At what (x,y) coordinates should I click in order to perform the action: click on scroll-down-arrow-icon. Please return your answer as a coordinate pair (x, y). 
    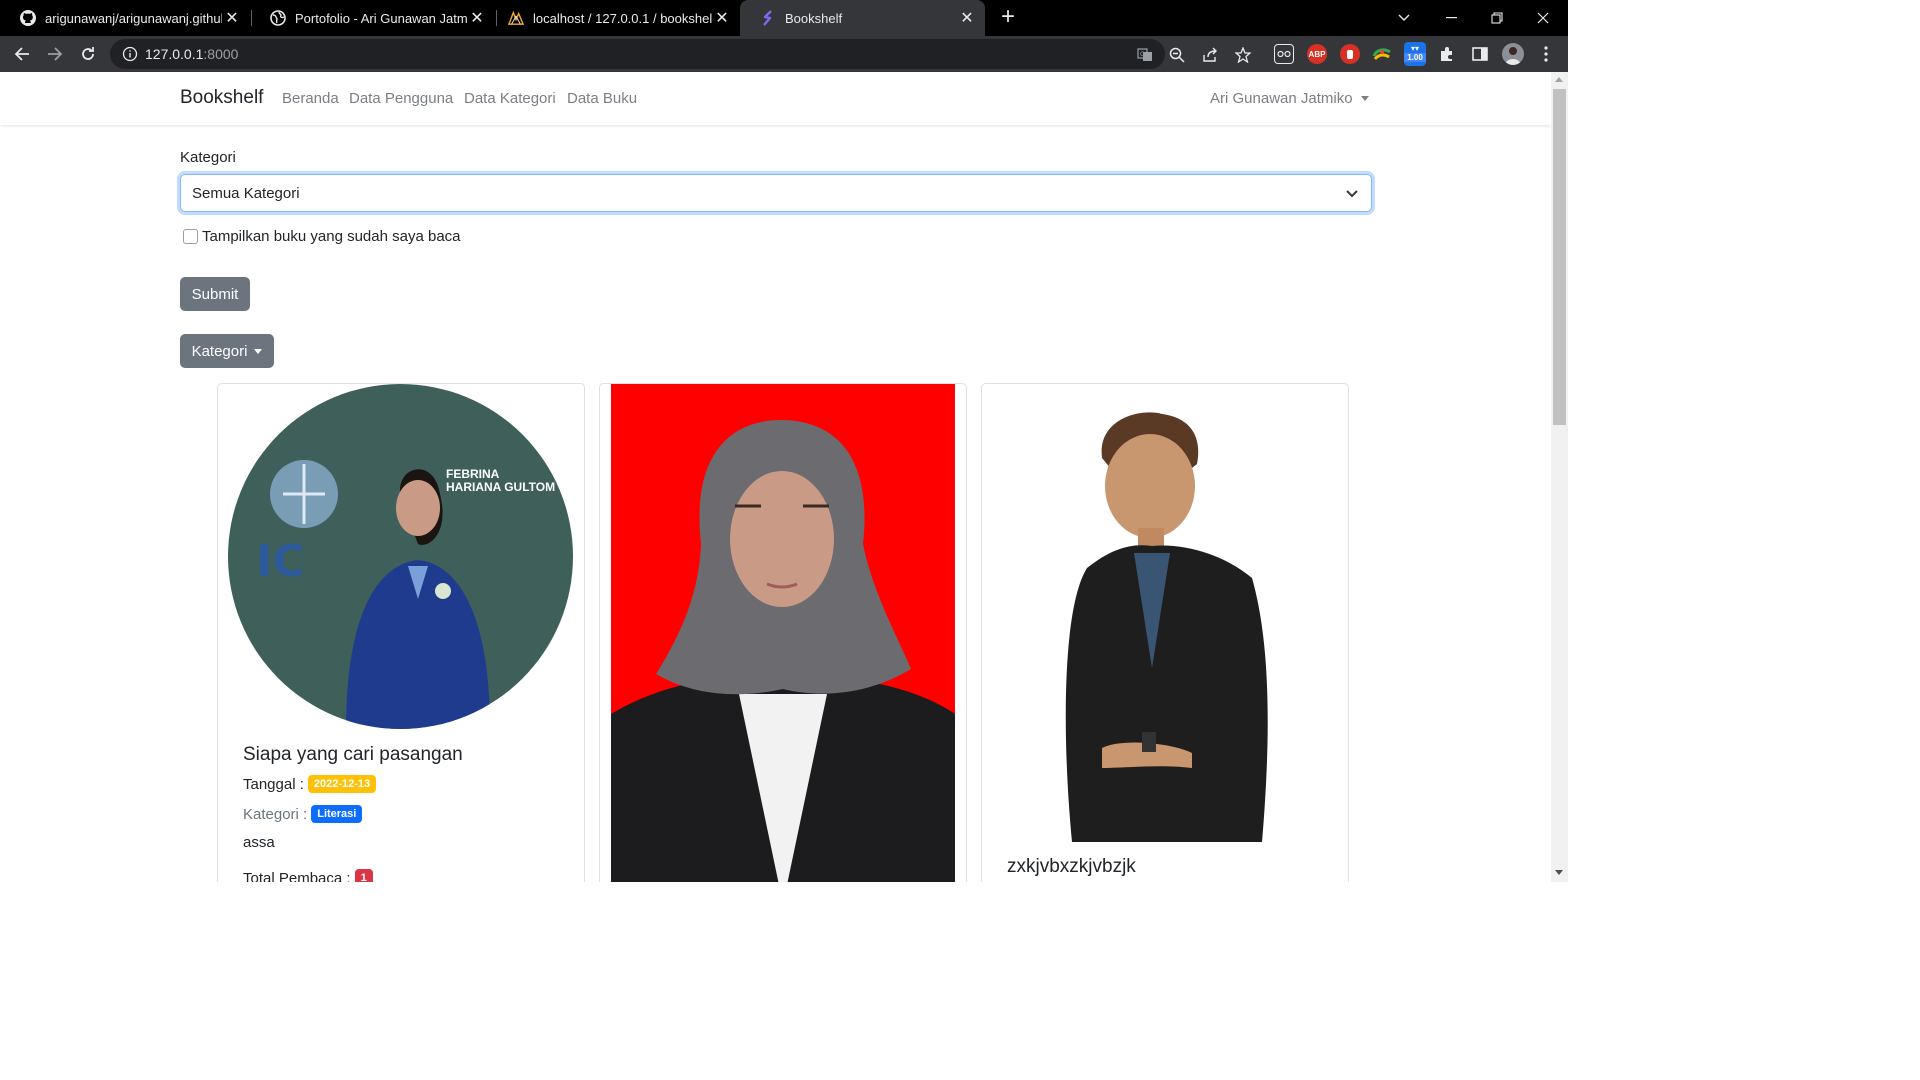
    Looking at the image, I should click on (1559, 872).